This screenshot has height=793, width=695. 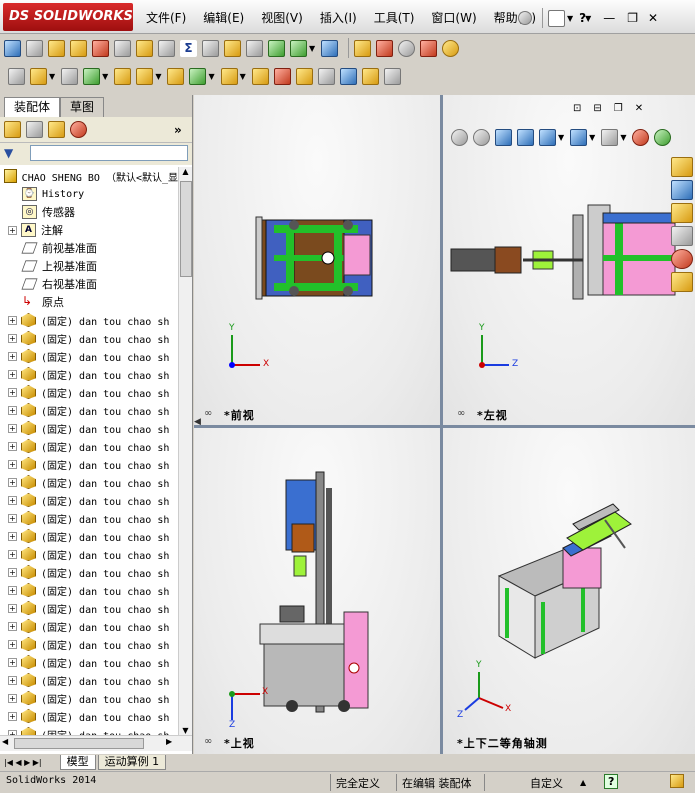 What do you see at coordinates (32, 107) in the screenshot?
I see `tab-assembly: 装配体` at bounding box center [32, 107].